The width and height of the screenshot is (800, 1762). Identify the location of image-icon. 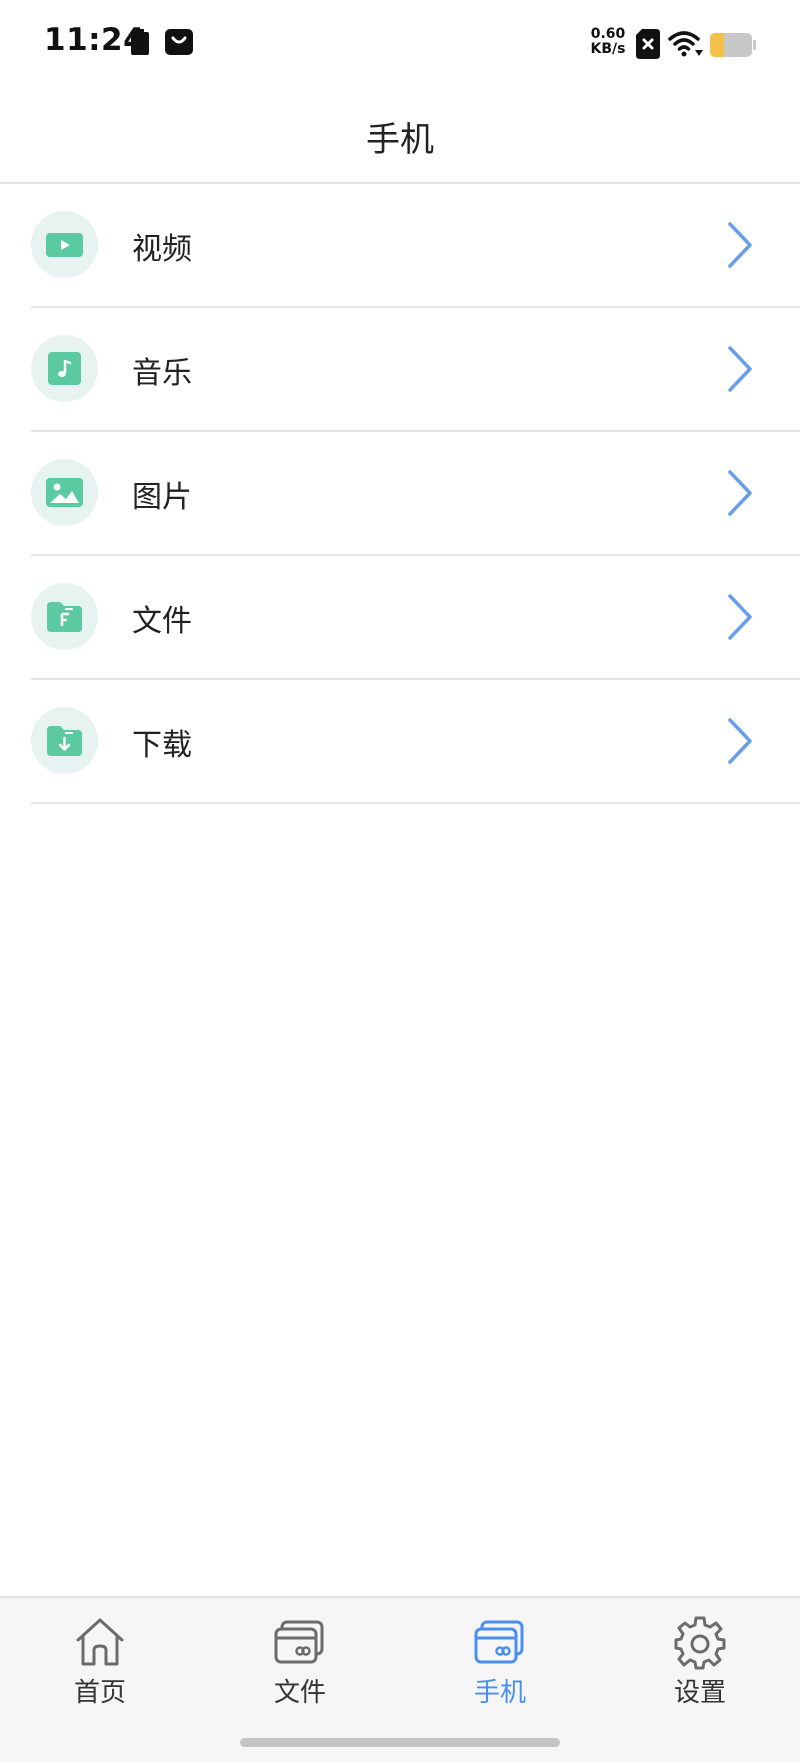
(64, 492).